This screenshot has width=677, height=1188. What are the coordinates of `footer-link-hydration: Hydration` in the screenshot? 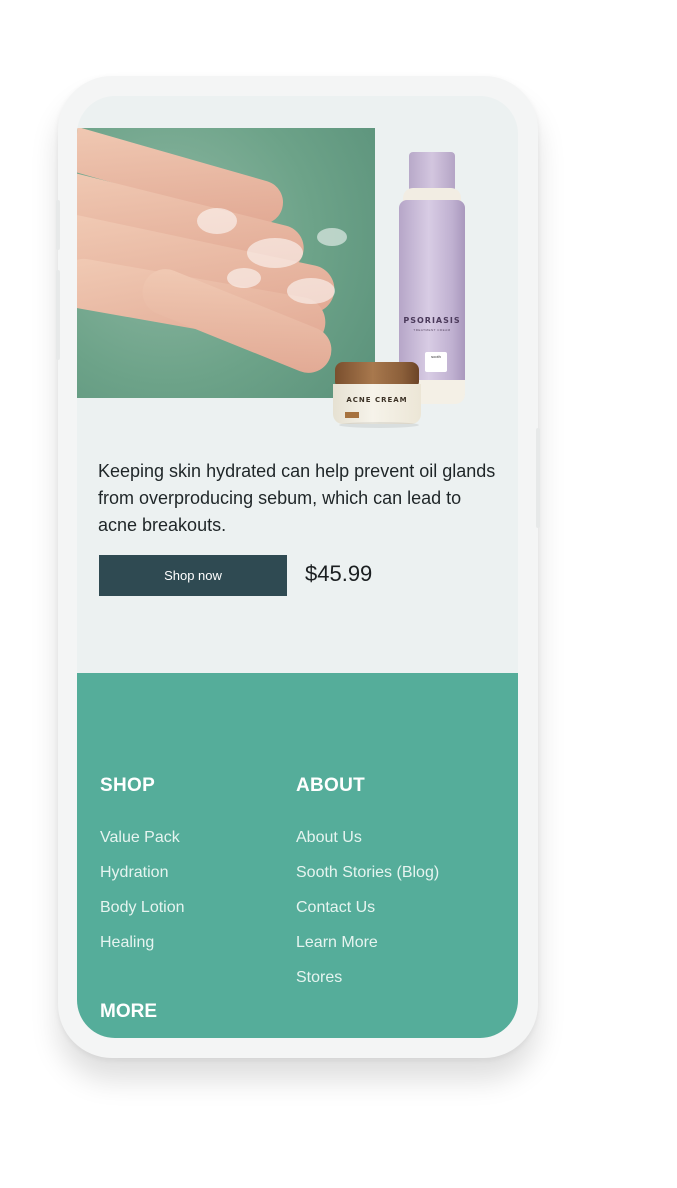 It's located at (142, 872).